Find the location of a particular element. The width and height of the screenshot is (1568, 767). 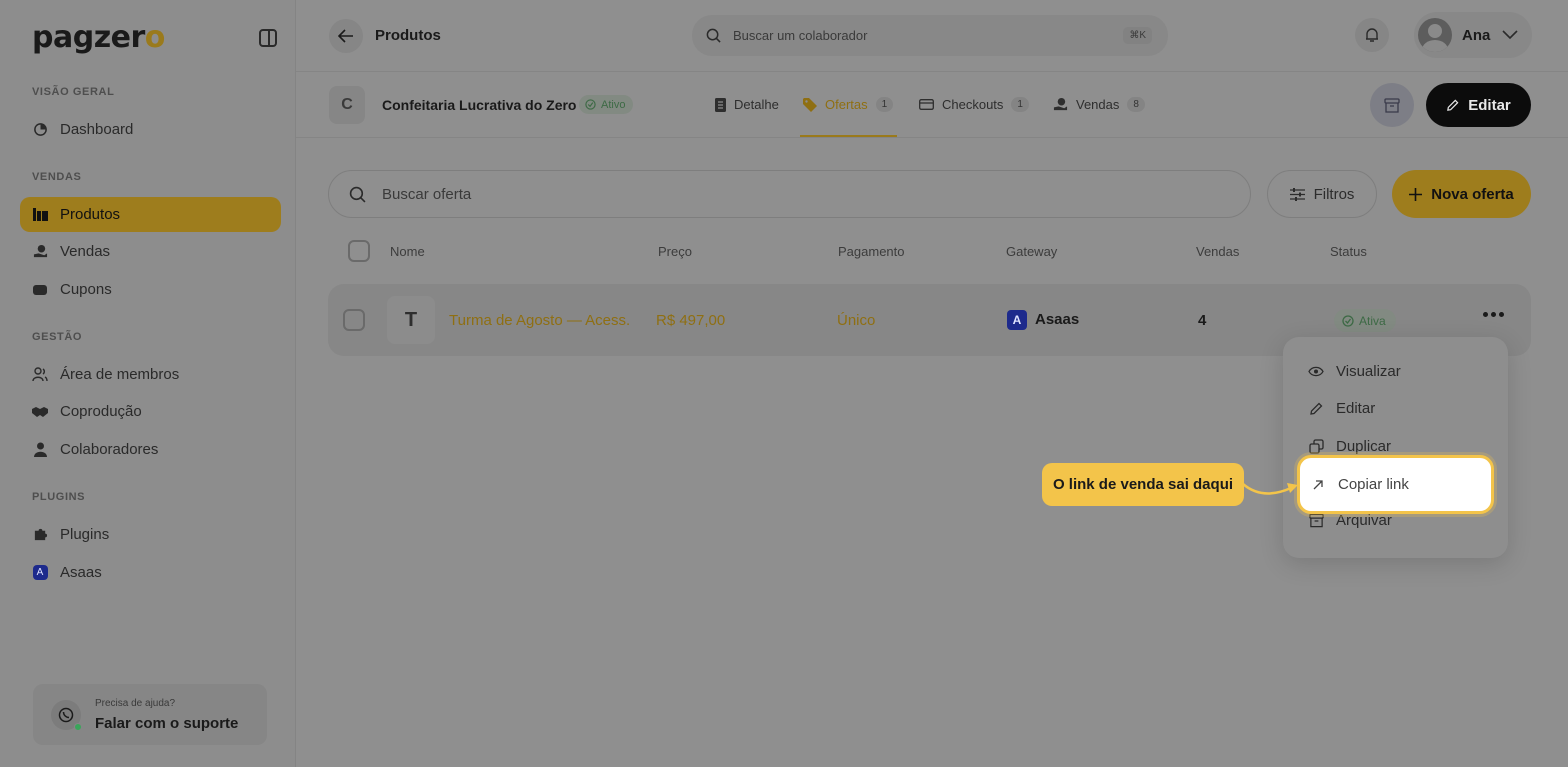

user-icon is located at coordinates (40, 450).